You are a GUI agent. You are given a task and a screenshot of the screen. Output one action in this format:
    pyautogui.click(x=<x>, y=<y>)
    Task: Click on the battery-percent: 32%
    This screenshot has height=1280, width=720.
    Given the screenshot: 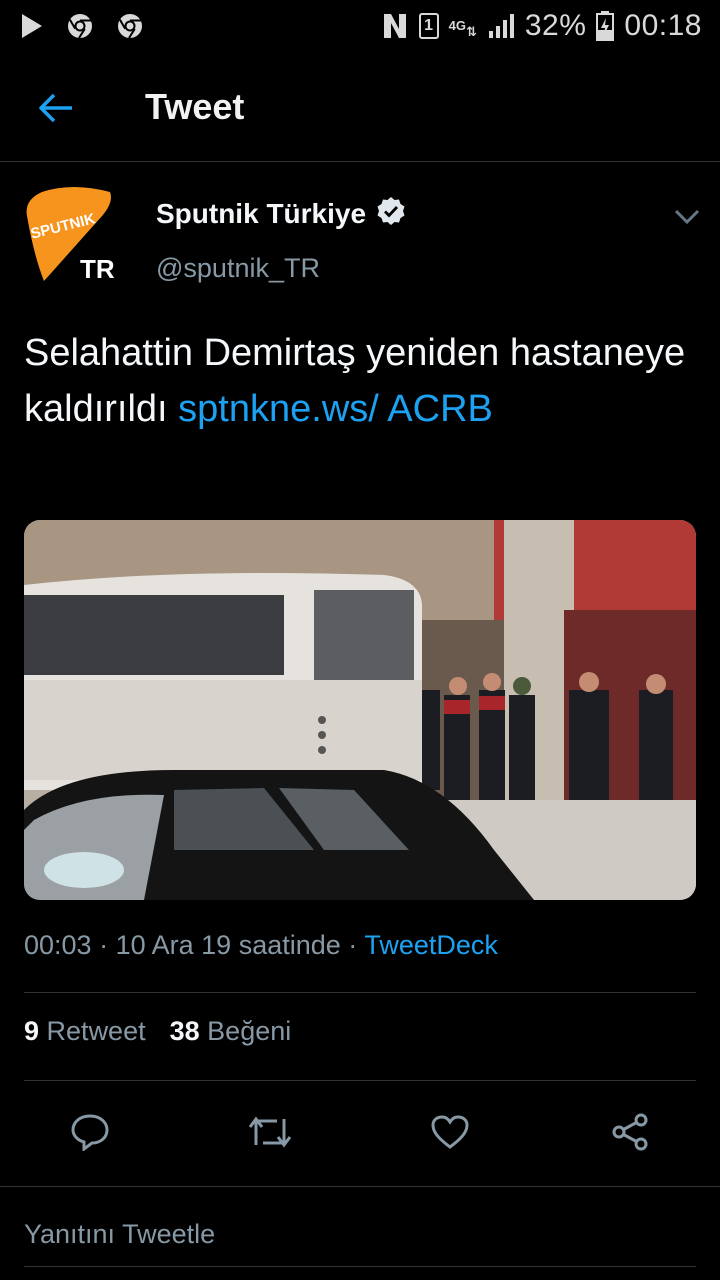 What is the action you would take?
    pyautogui.click(x=555, y=25)
    